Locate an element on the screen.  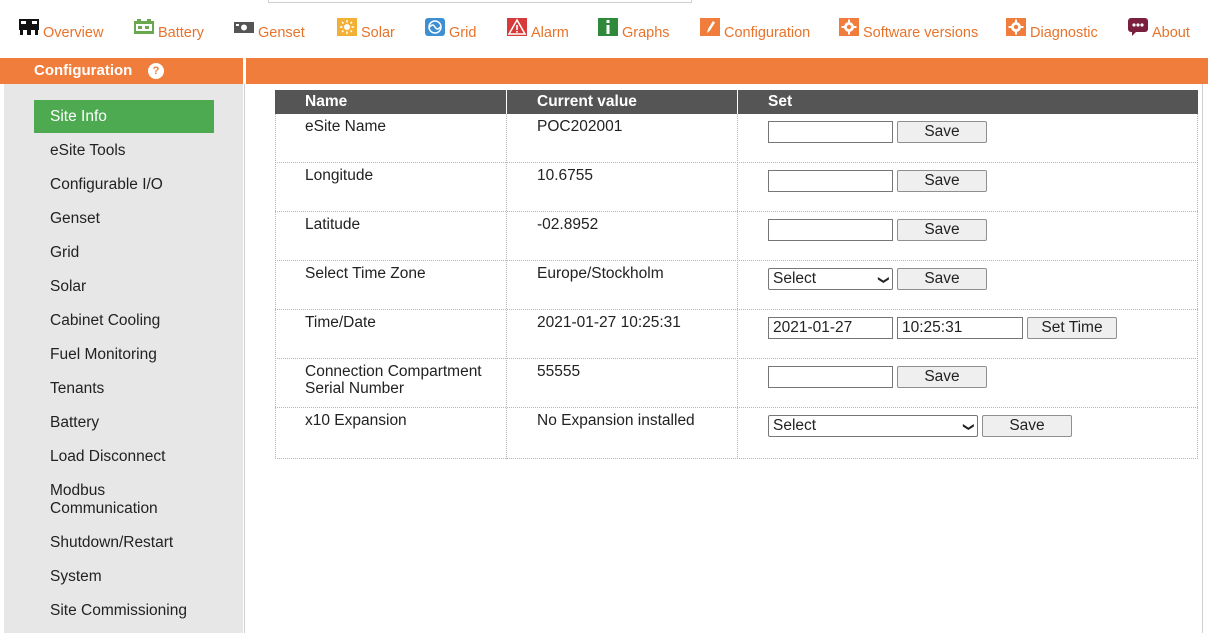
sidebar-item-cabinet-cooling: Cabinet Cooling is located at coordinates (124, 321).